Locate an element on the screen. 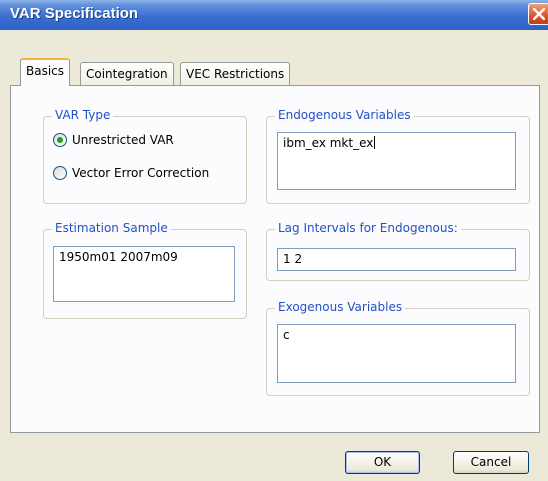 The width and height of the screenshot is (548, 481). close-button is located at coordinates (538, 14).